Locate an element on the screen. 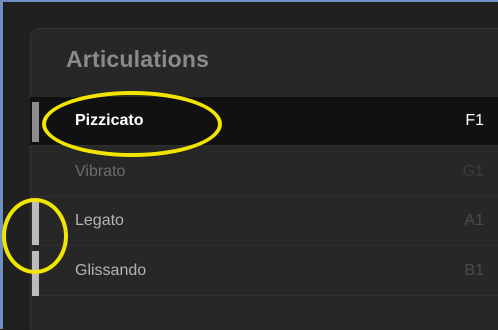 The width and height of the screenshot is (498, 330). highlight-circle-range-bars is located at coordinates (35, 236).